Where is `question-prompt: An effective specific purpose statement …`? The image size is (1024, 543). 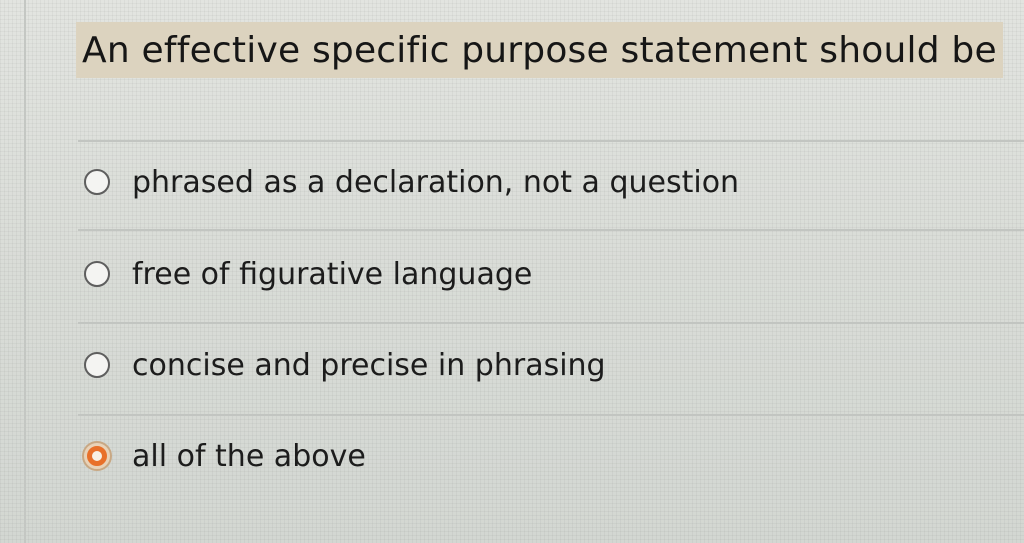 question-prompt: An effective specific purpose statement … is located at coordinates (539, 50).